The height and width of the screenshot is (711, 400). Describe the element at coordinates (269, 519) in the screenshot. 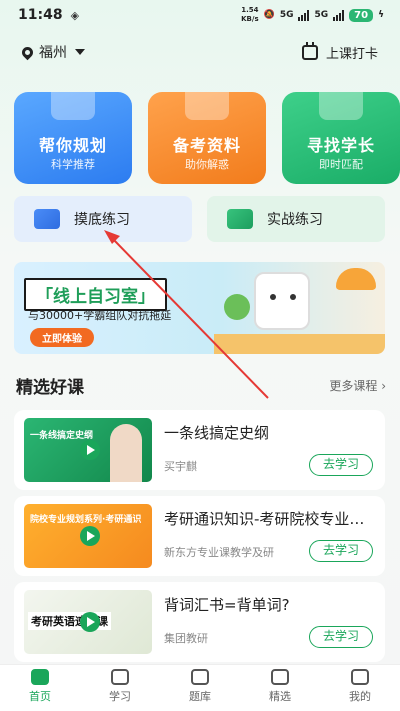

I see `course-title: 考研通识知识-考研院校专业选择` at that location.